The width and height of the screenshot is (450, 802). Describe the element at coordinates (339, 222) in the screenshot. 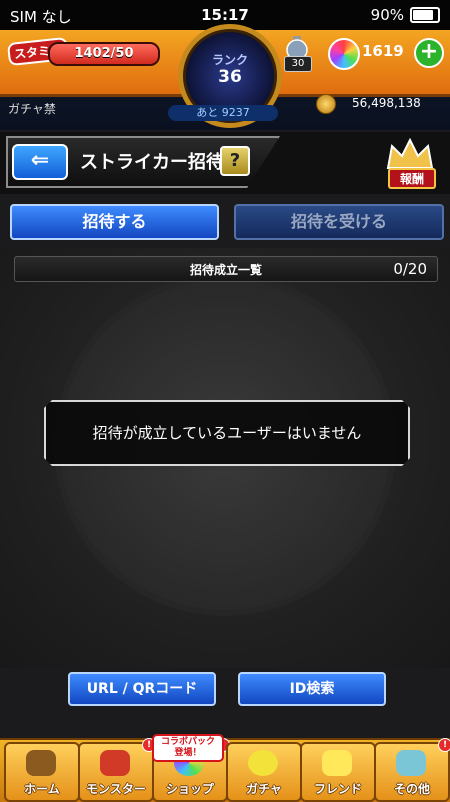

I see `tab-receive-invite: 招待を受ける` at that location.